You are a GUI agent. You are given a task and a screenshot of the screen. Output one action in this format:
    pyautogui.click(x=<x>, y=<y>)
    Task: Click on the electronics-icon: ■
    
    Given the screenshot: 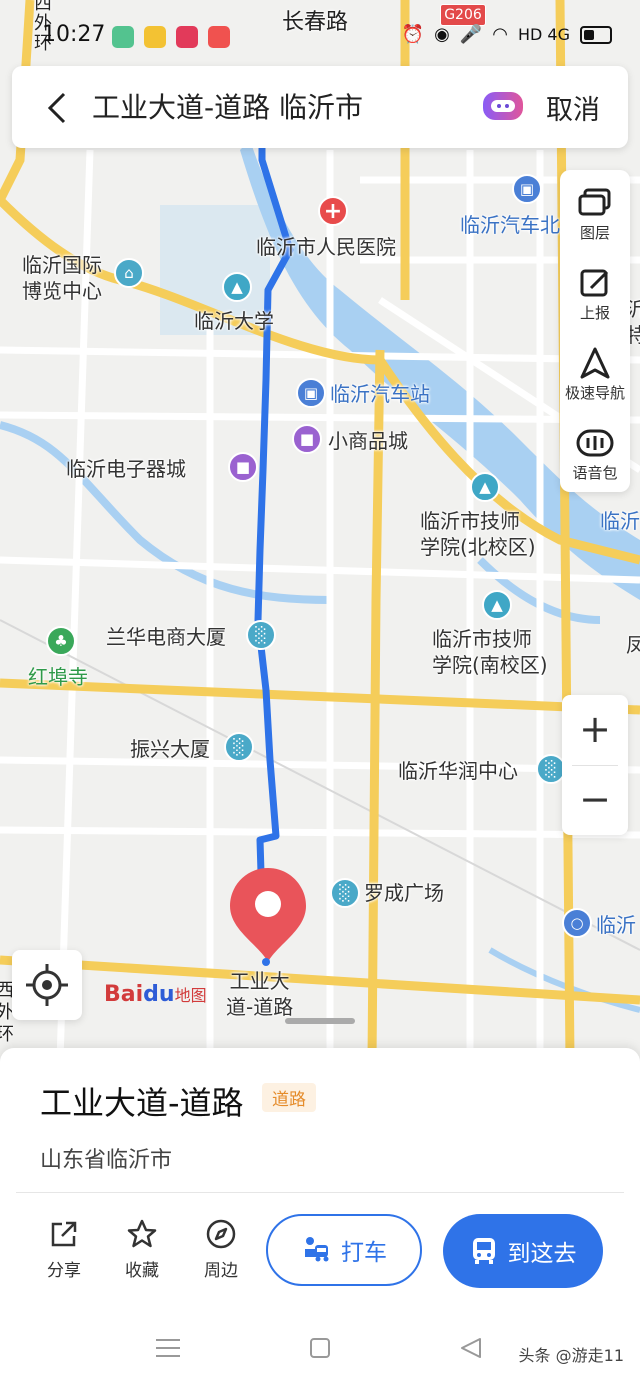 What is the action you would take?
    pyautogui.click(x=243, y=467)
    